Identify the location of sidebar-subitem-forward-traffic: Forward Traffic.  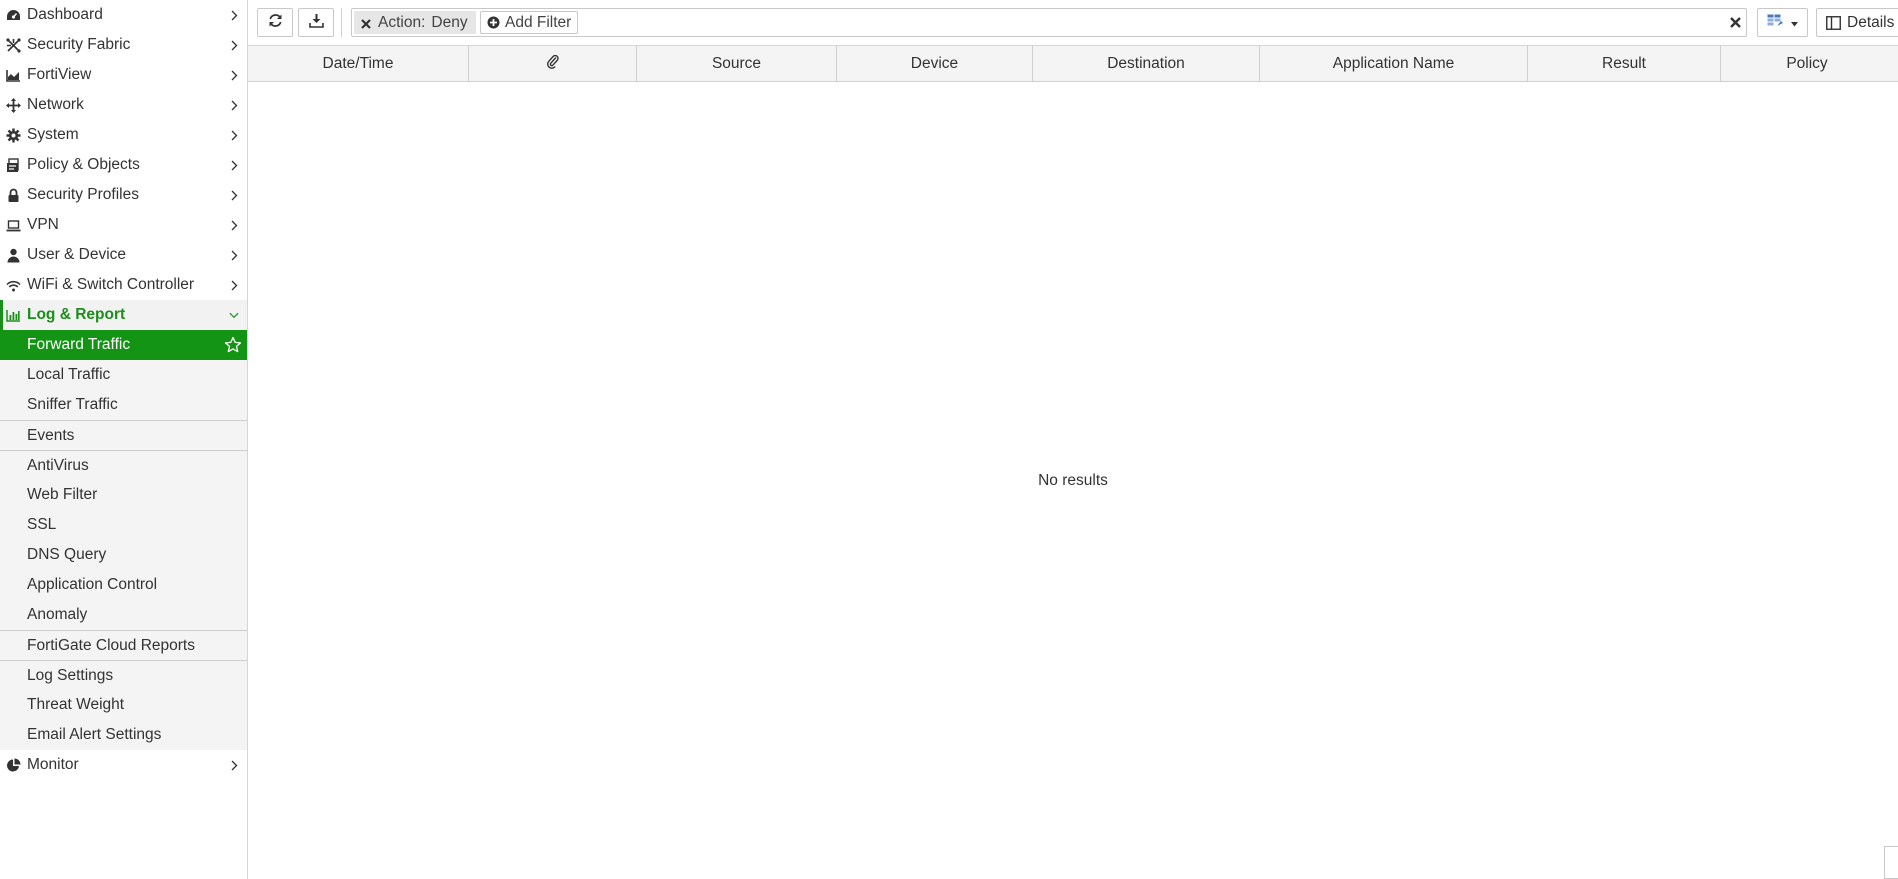
(123, 345).